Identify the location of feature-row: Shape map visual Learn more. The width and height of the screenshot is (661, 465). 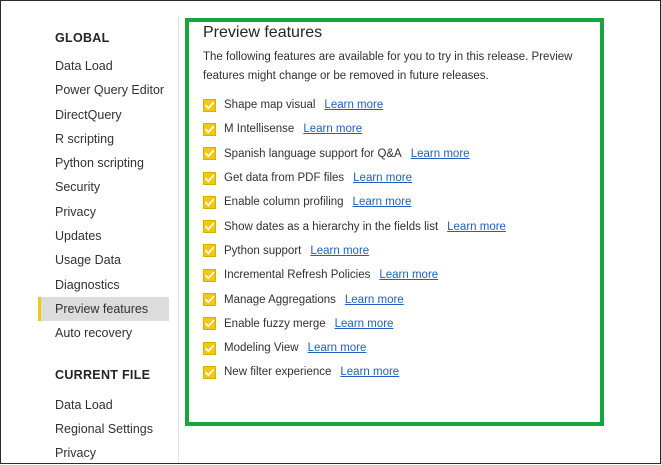
(401, 105).